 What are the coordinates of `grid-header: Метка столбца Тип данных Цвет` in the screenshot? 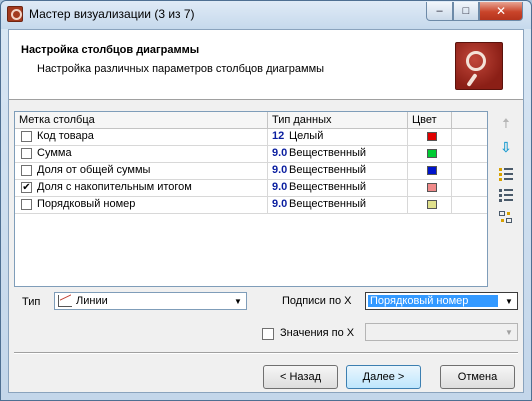 It's located at (251, 120).